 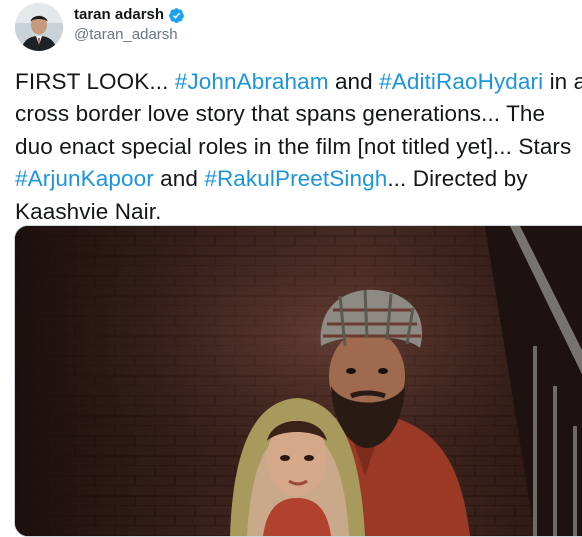 I want to click on tweet-text-segment: ... Directed by, so click(x=457, y=179).